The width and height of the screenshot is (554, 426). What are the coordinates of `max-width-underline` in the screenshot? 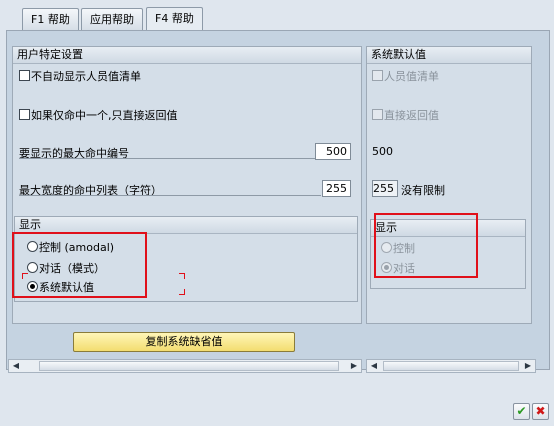 It's located at (170, 195).